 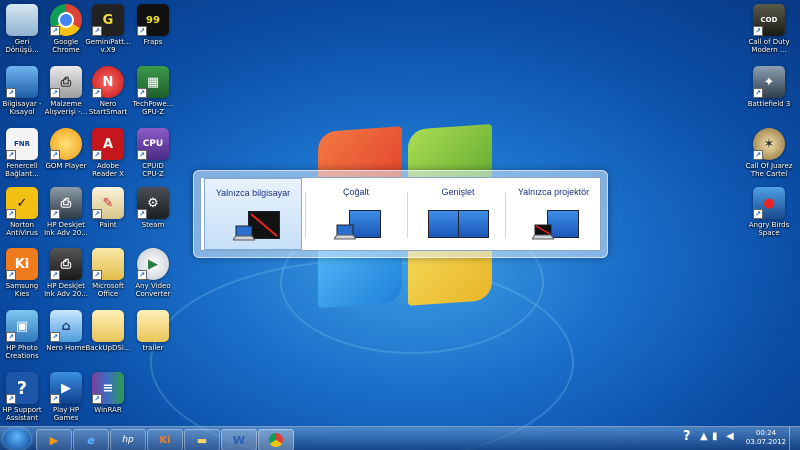 What do you see at coordinates (769, 229) in the screenshot?
I see `icon-label: Angry Birds Space` at bounding box center [769, 229].